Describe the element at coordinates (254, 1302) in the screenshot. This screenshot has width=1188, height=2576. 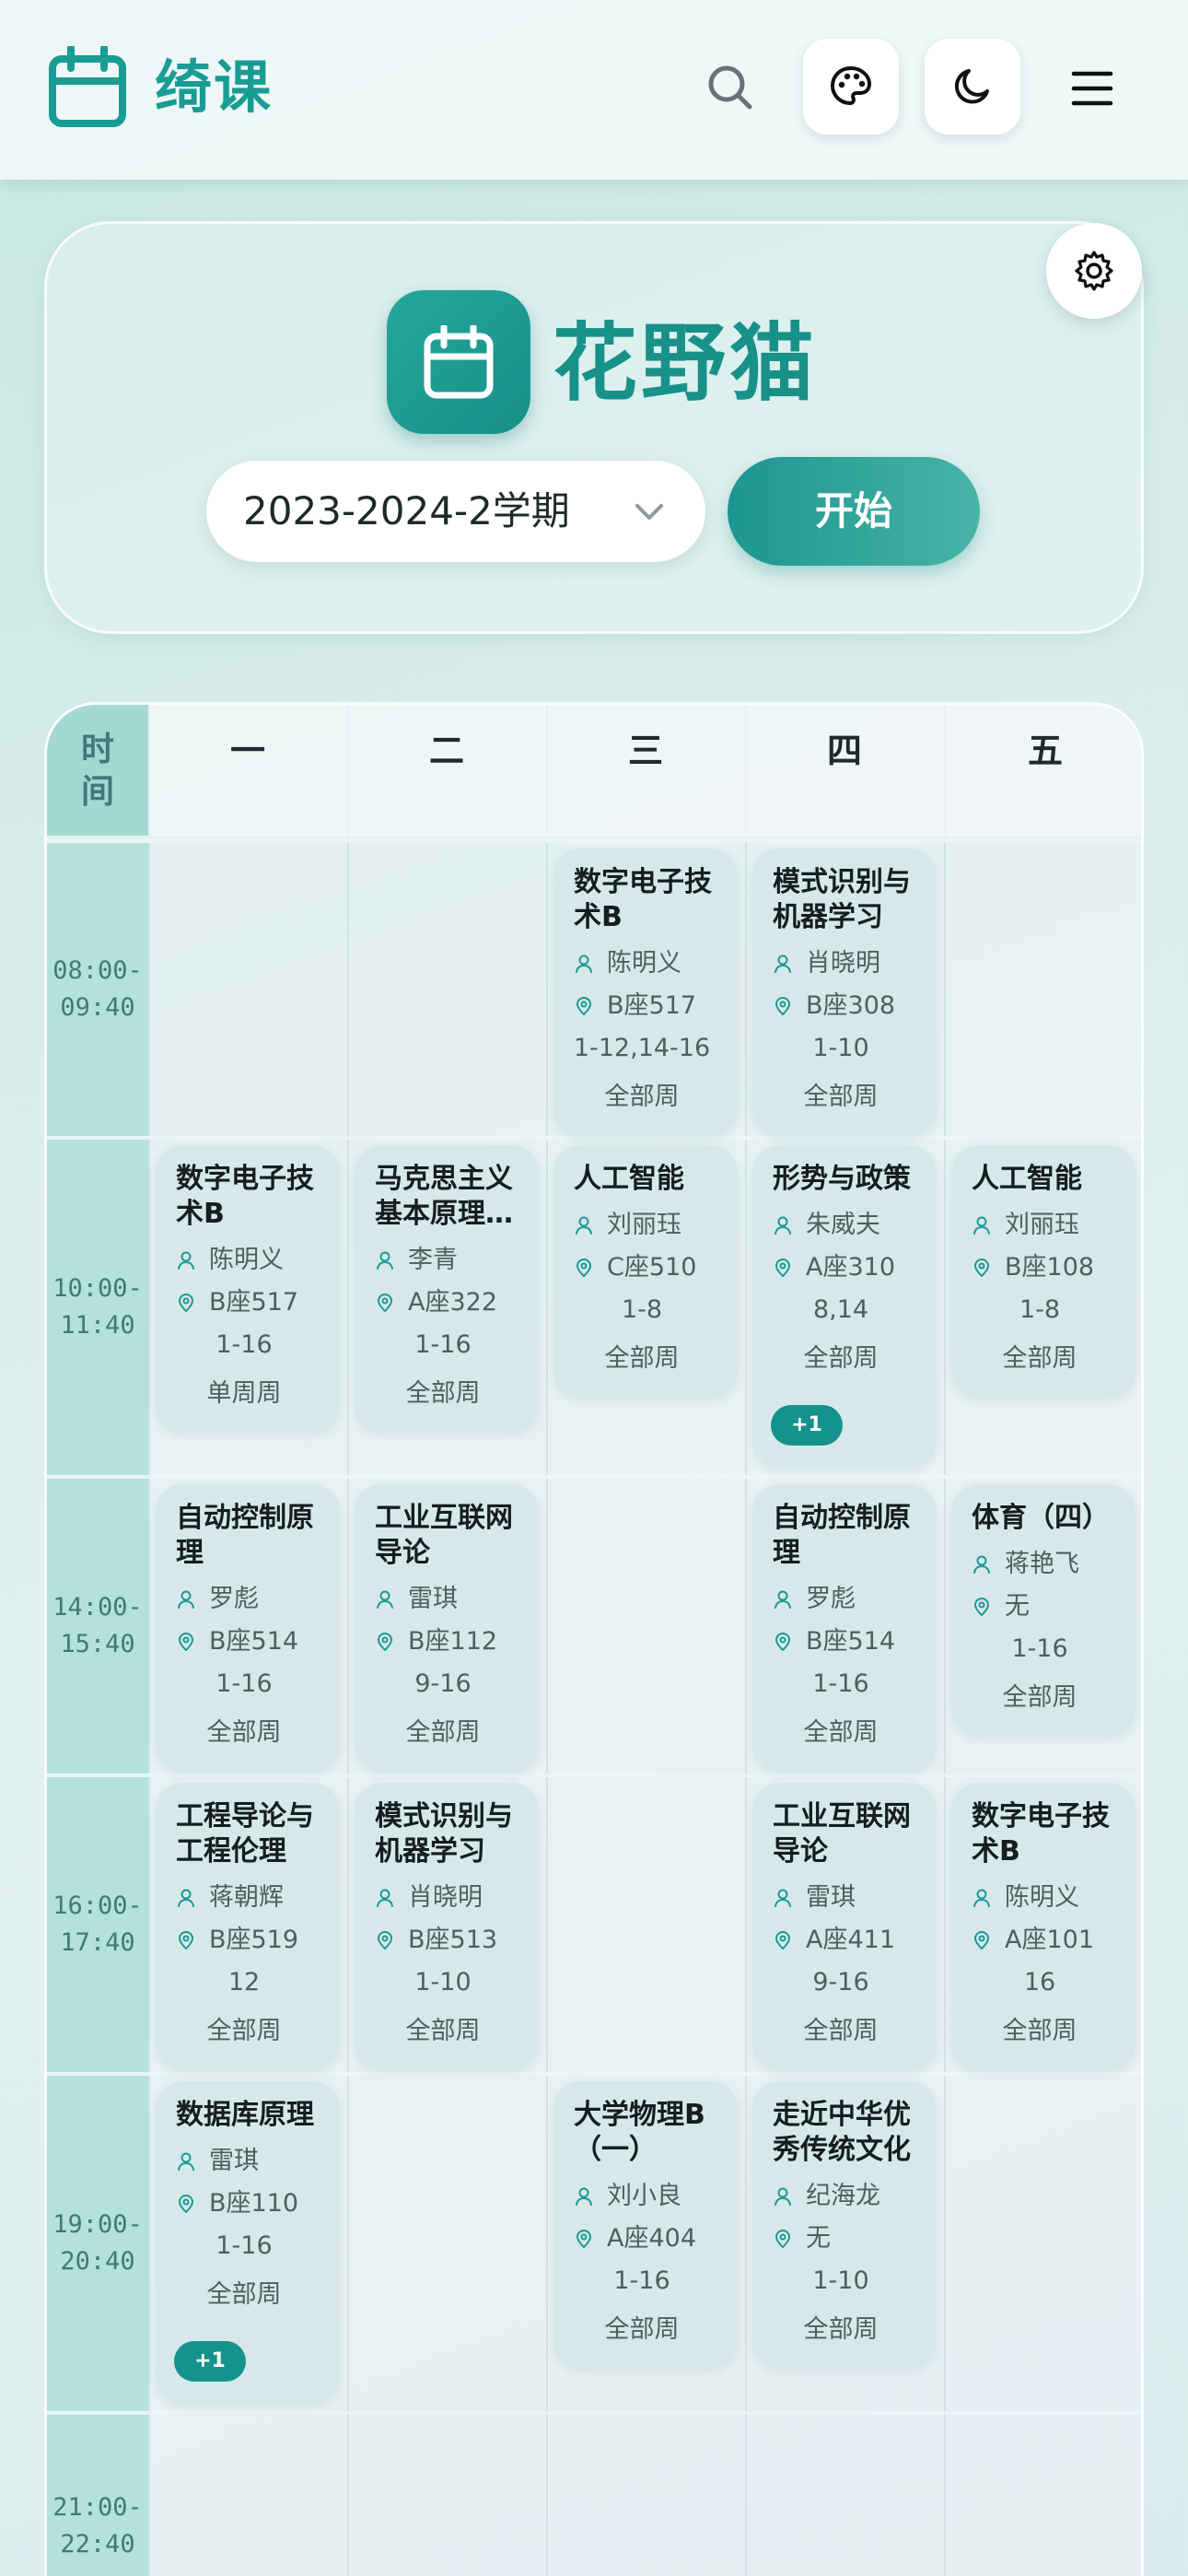
I see `course-room: B座517` at that location.